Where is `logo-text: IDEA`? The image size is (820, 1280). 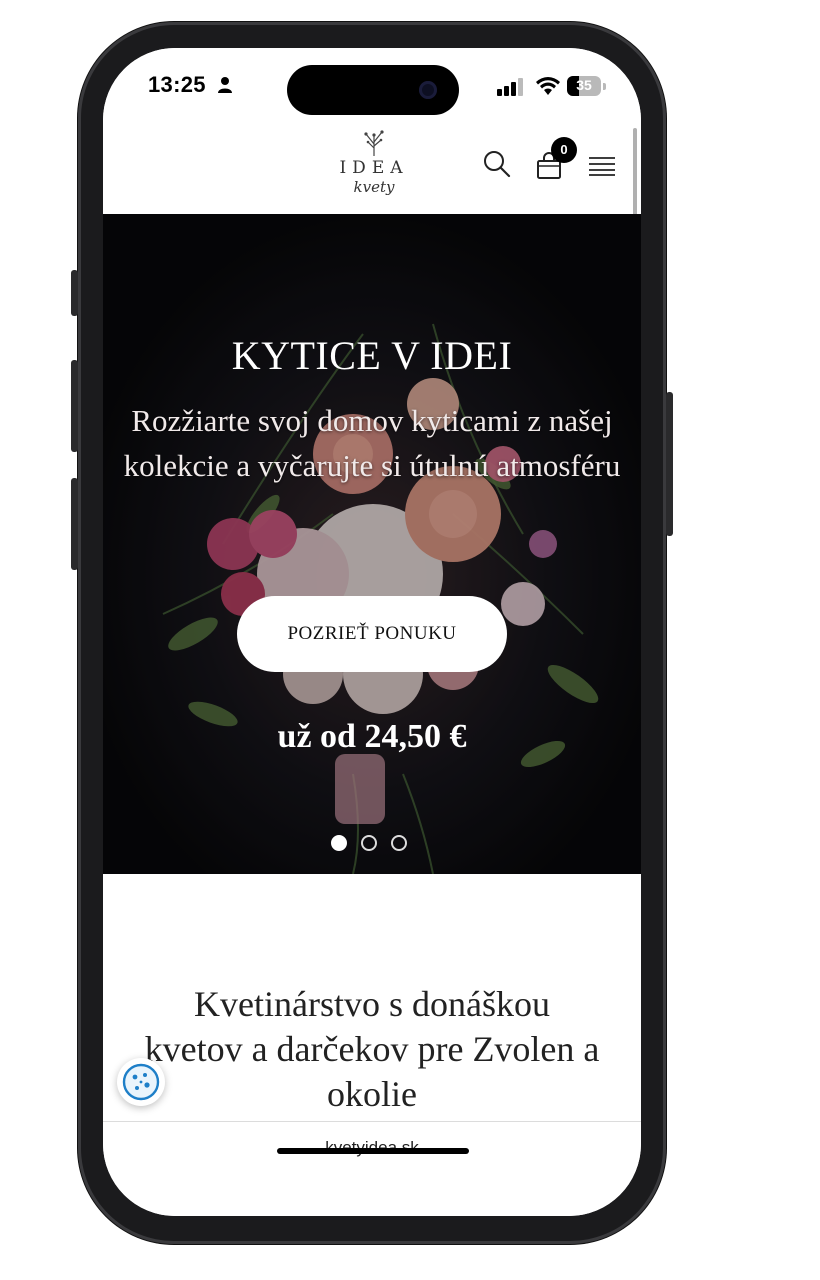
logo-text: IDEA is located at coordinates (374, 168).